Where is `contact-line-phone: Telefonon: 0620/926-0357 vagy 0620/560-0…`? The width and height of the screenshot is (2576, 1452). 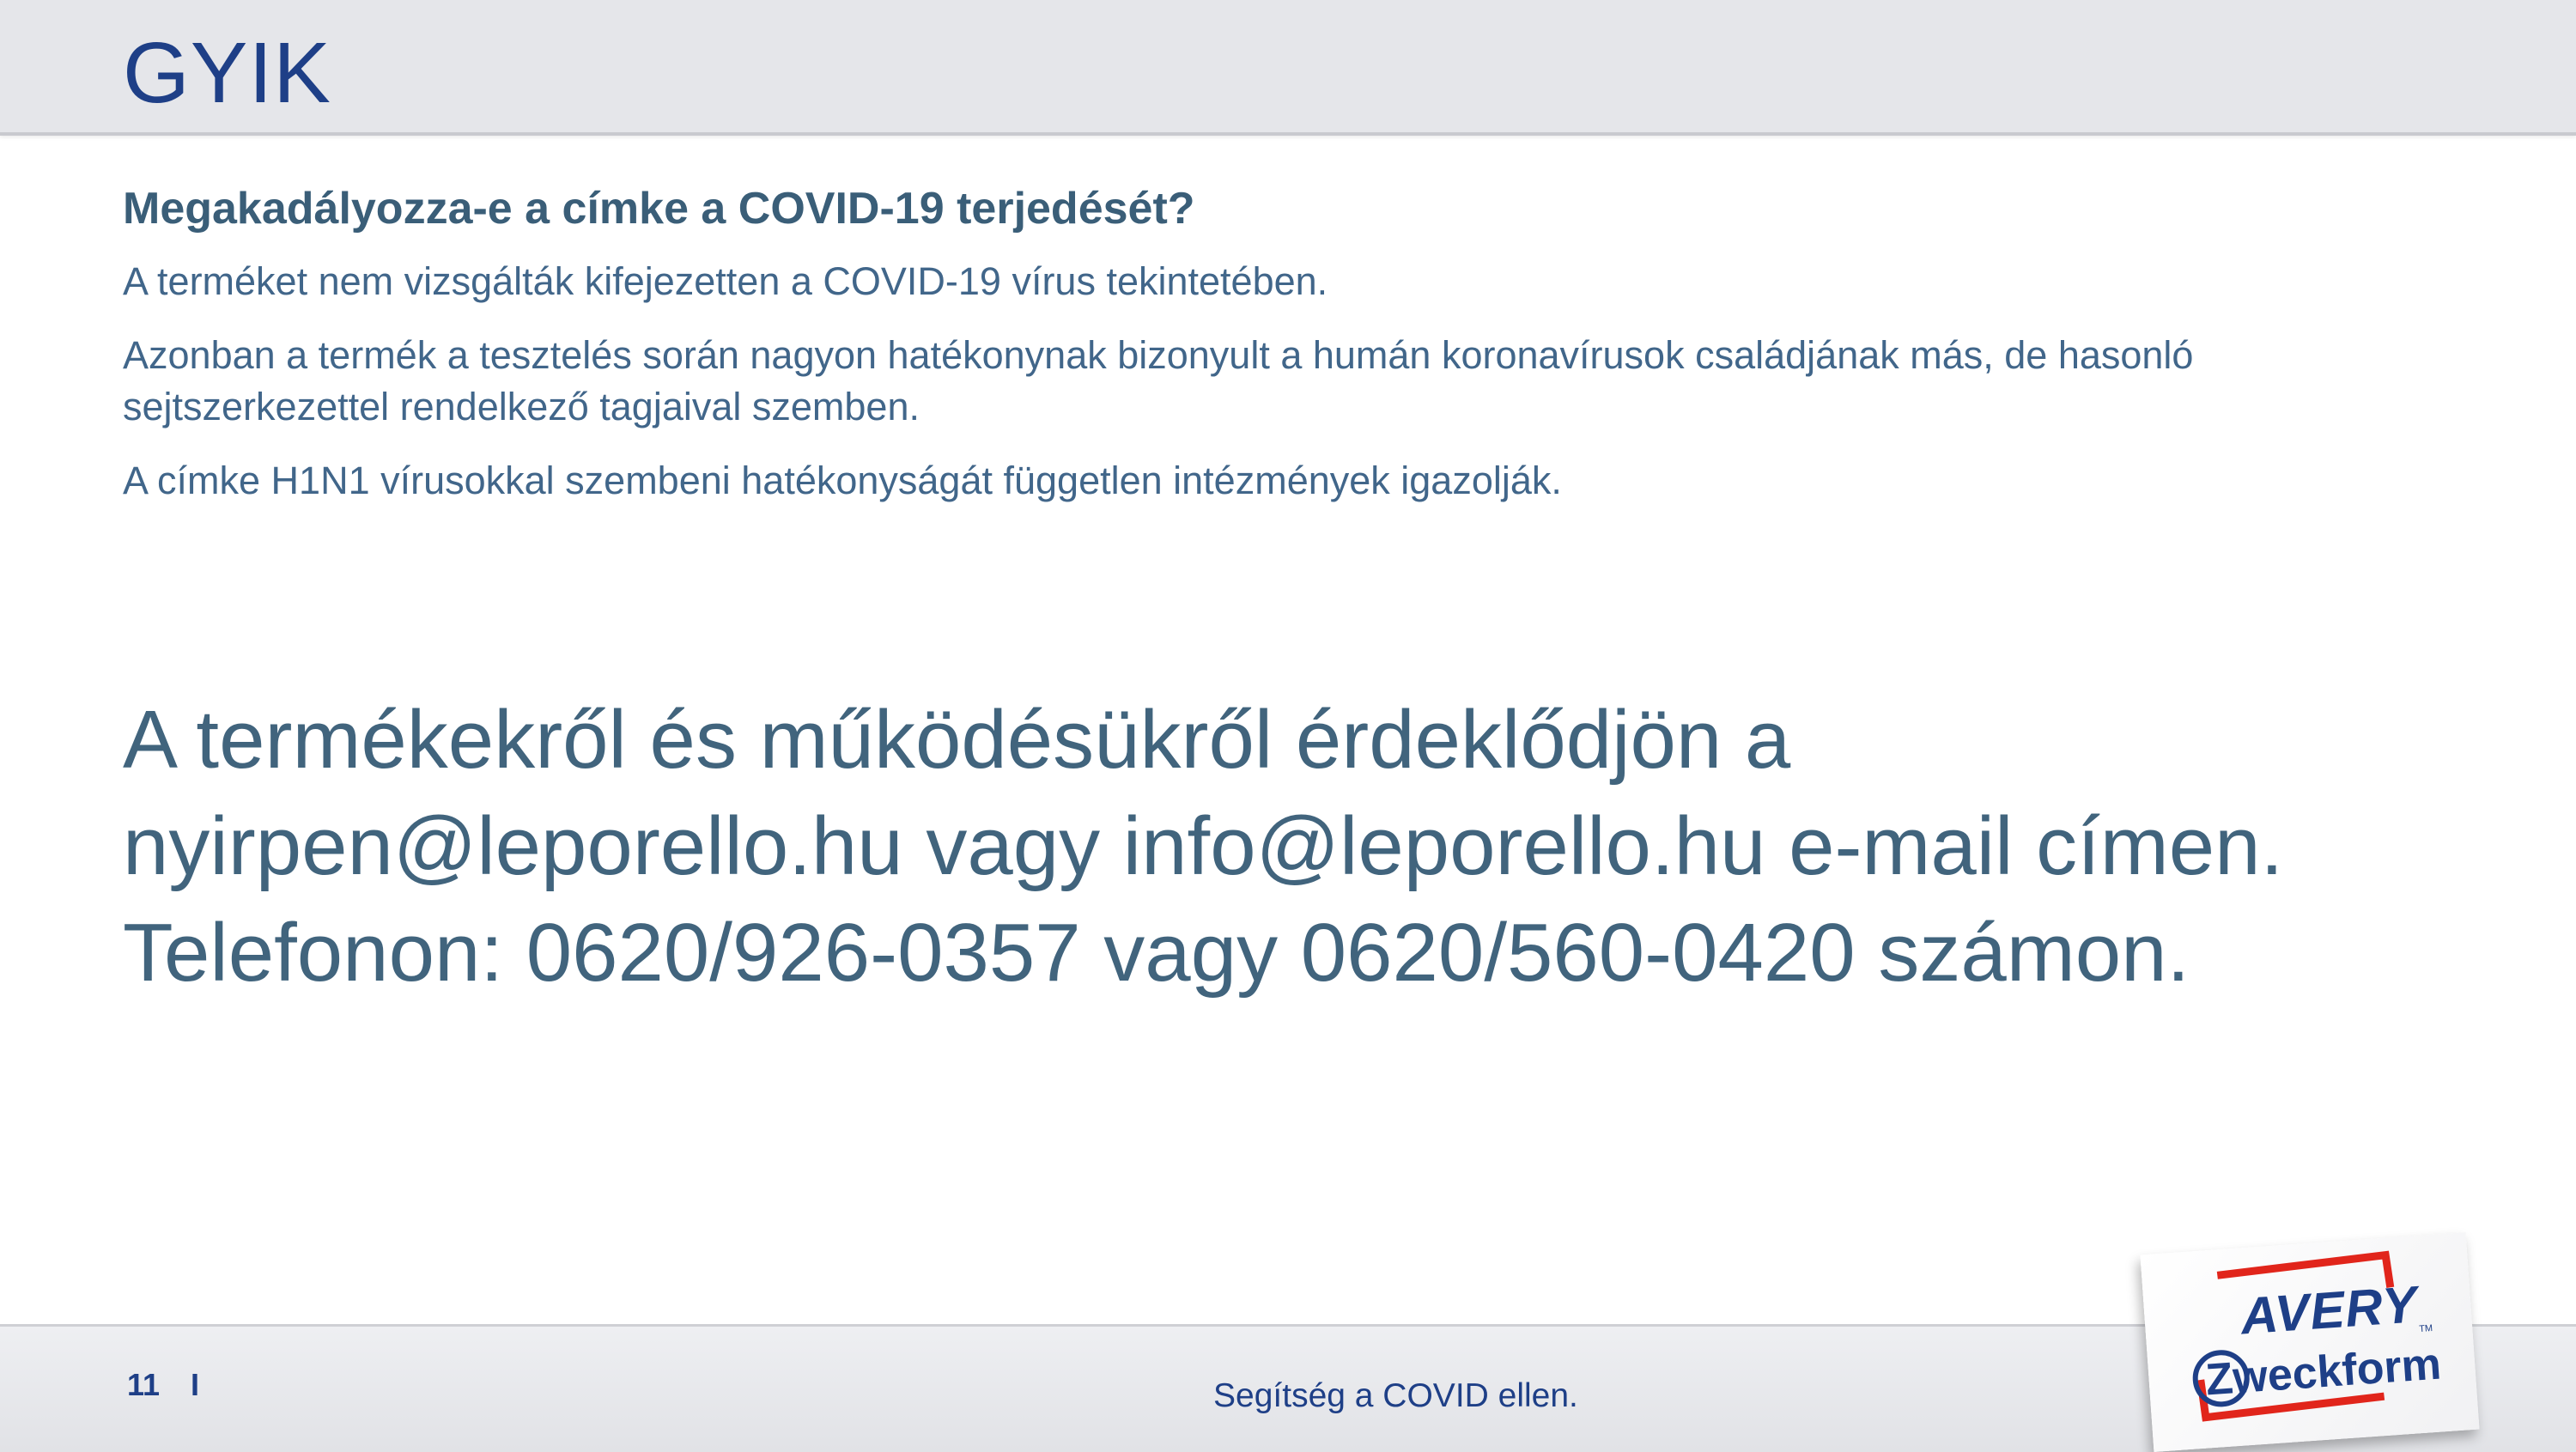 contact-line-phone: Telefonon: 0620/926-0357 vagy 0620/560-0… is located at coordinates (1156, 953).